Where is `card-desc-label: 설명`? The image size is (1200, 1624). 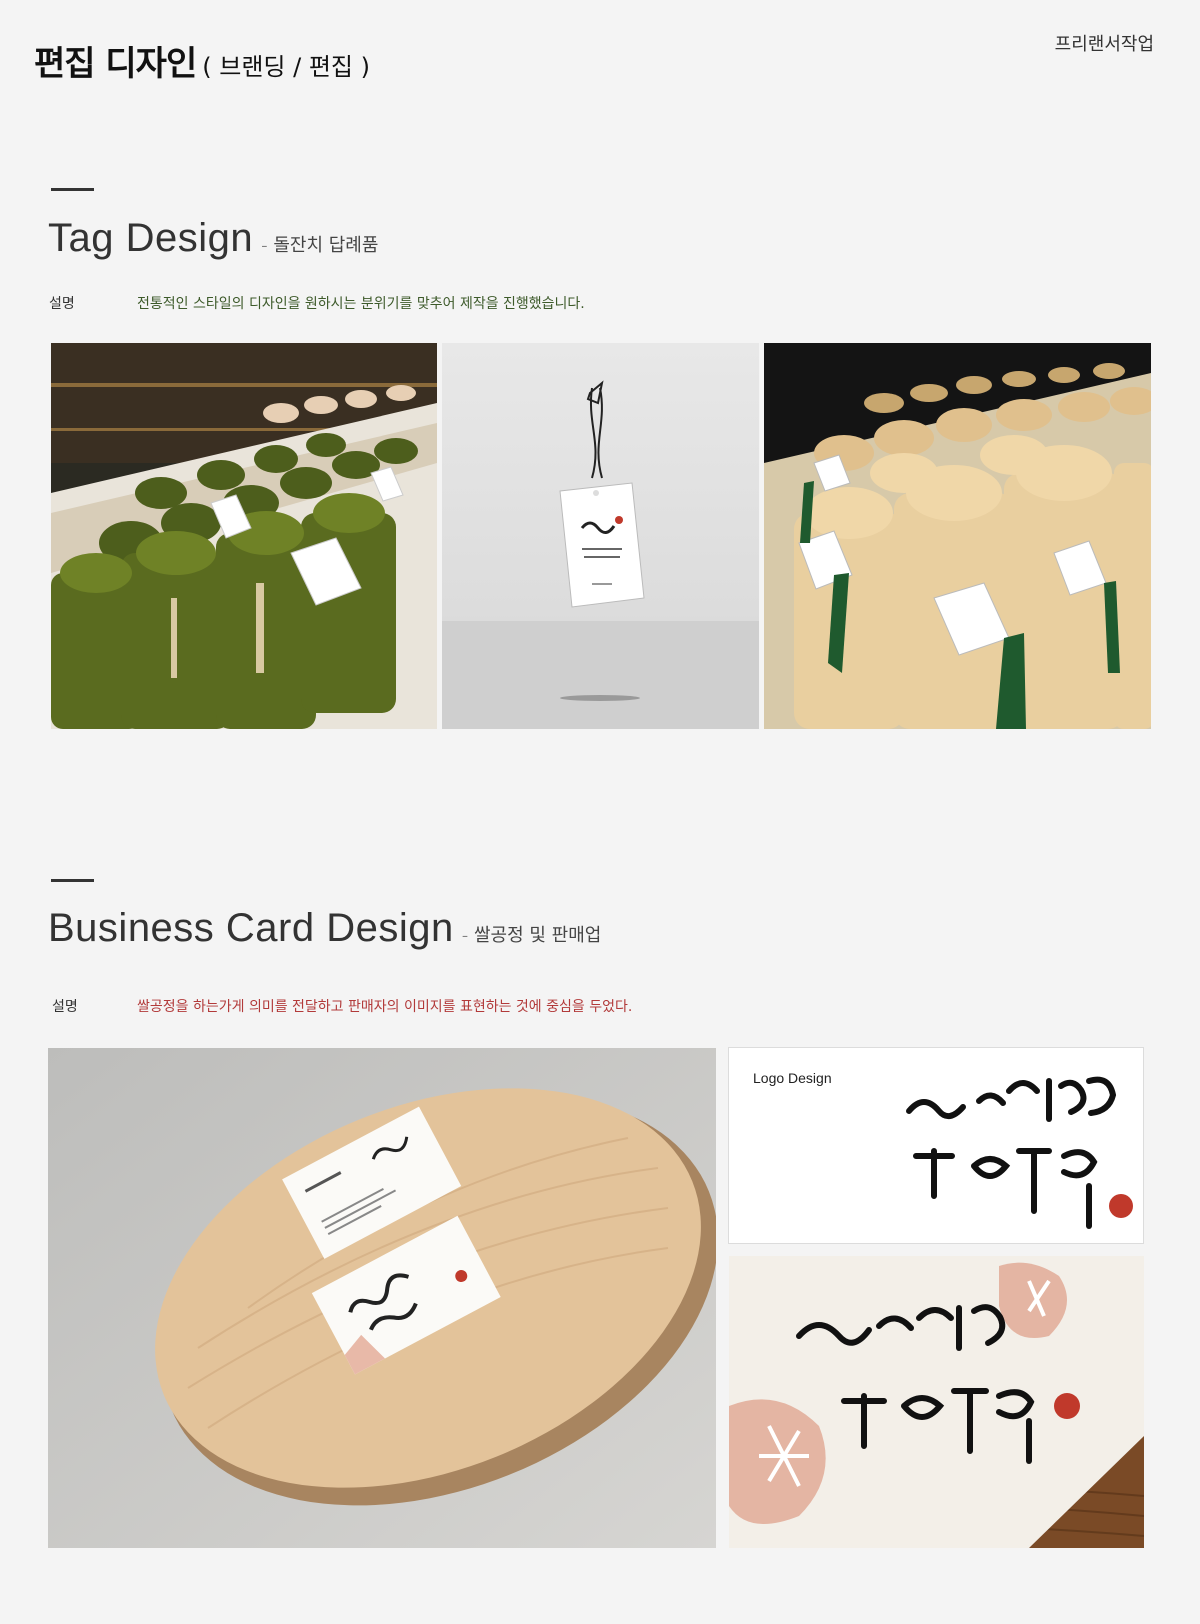
card-desc-label: 설명 is located at coordinates (65, 1007).